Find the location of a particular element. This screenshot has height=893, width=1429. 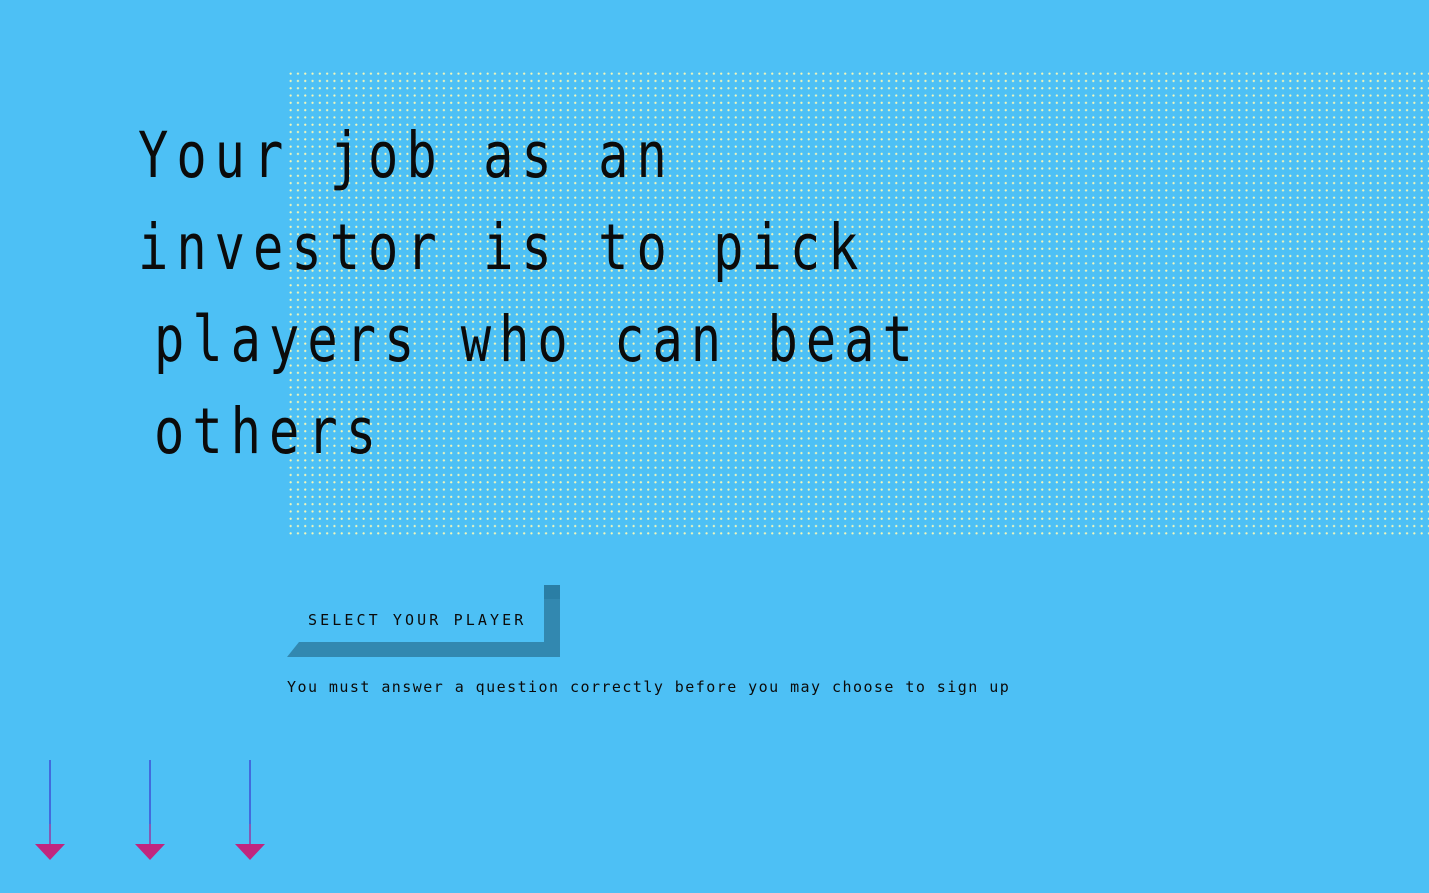

select-your-player-button: SELECT YOUR PLAYER is located at coordinates (423, 621).